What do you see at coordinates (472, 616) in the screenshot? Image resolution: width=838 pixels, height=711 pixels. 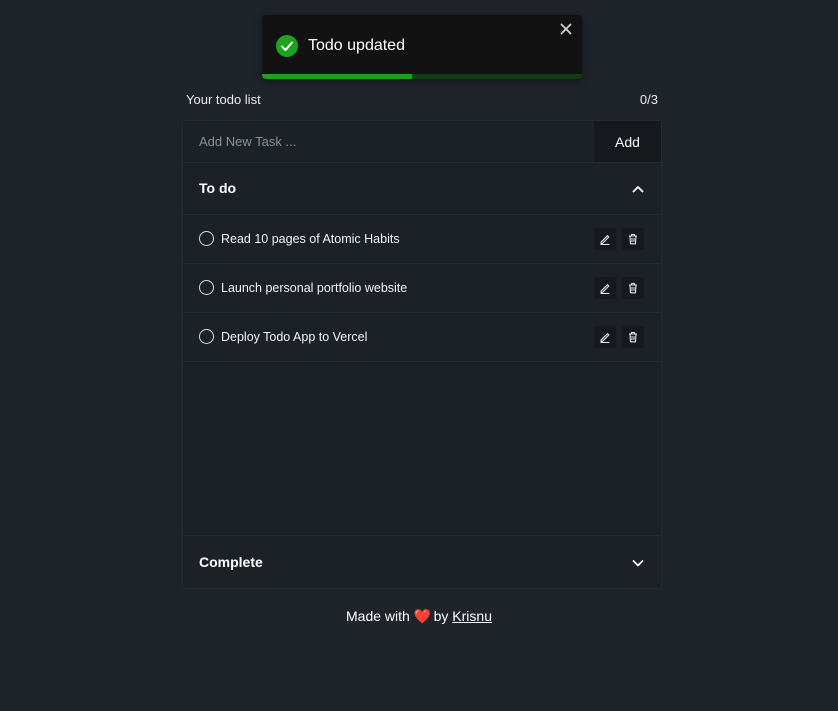 I see `author-link: Krisnu` at bounding box center [472, 616].